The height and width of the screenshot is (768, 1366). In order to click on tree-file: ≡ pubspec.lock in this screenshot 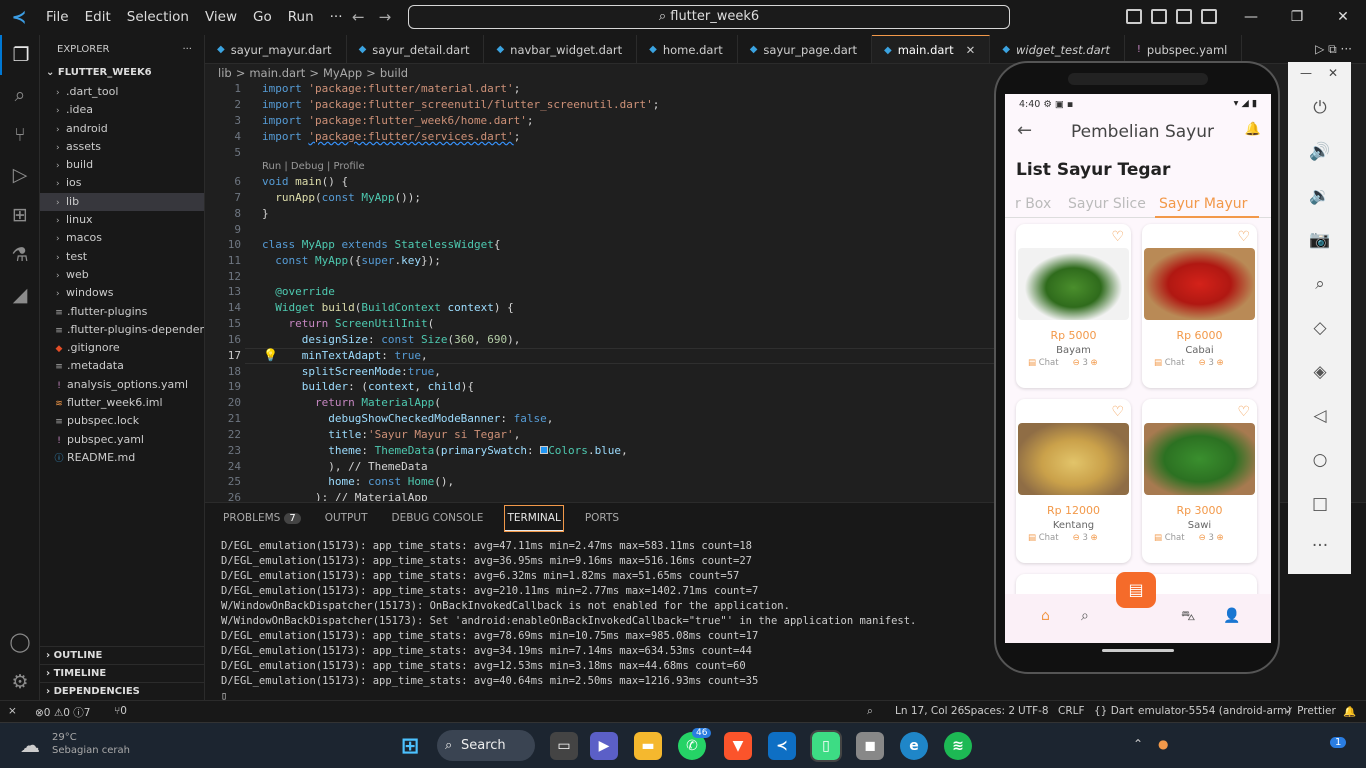, I will do `click(122, 421)`.